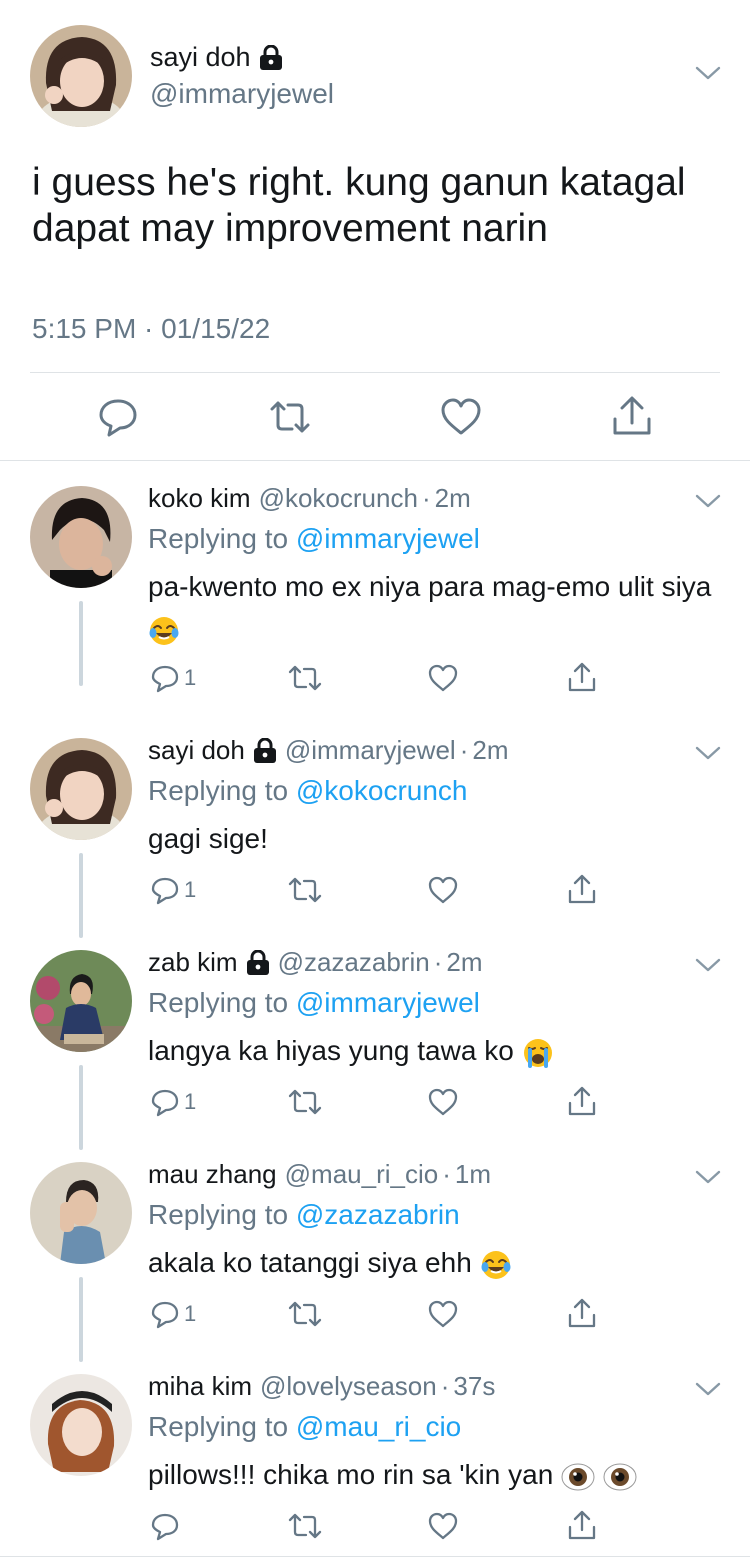 The width and height of the screenshot is (750, 1561). What do you see at coordinates (212, 1174) in the screenshot?
I see `author-name: mau zhang` at bounding box center [212, 1174].